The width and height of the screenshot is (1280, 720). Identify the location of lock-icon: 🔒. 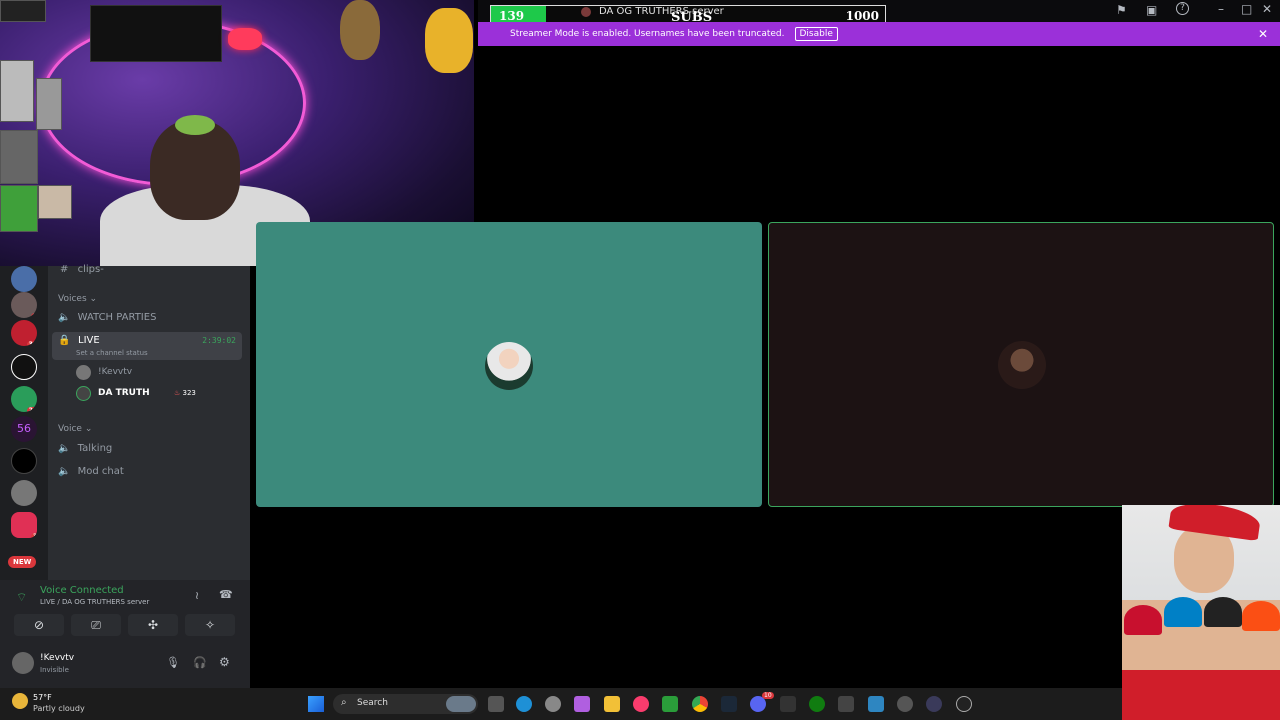
(64, 340).